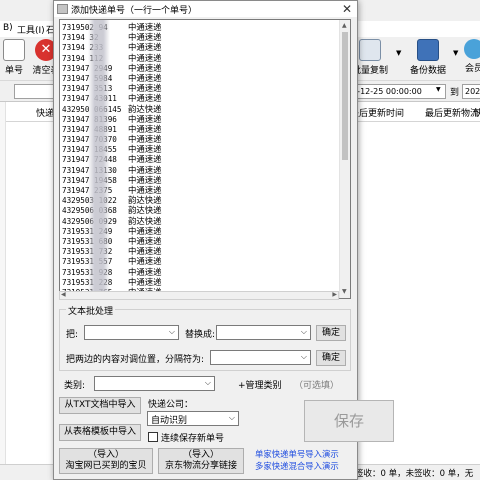 Image resolution: width=480 pixels, height=480 pixels. I want to click on document-icon, so click(14, 50).